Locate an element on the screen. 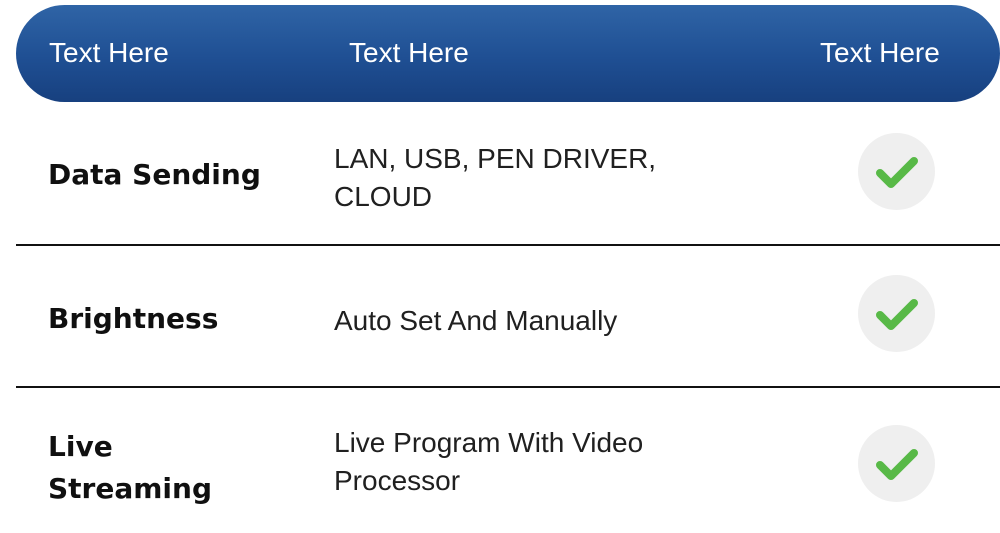 This screenshot has width=1000, height=533. feature-name-line: Data Sending is located at coordinates (154, 174).